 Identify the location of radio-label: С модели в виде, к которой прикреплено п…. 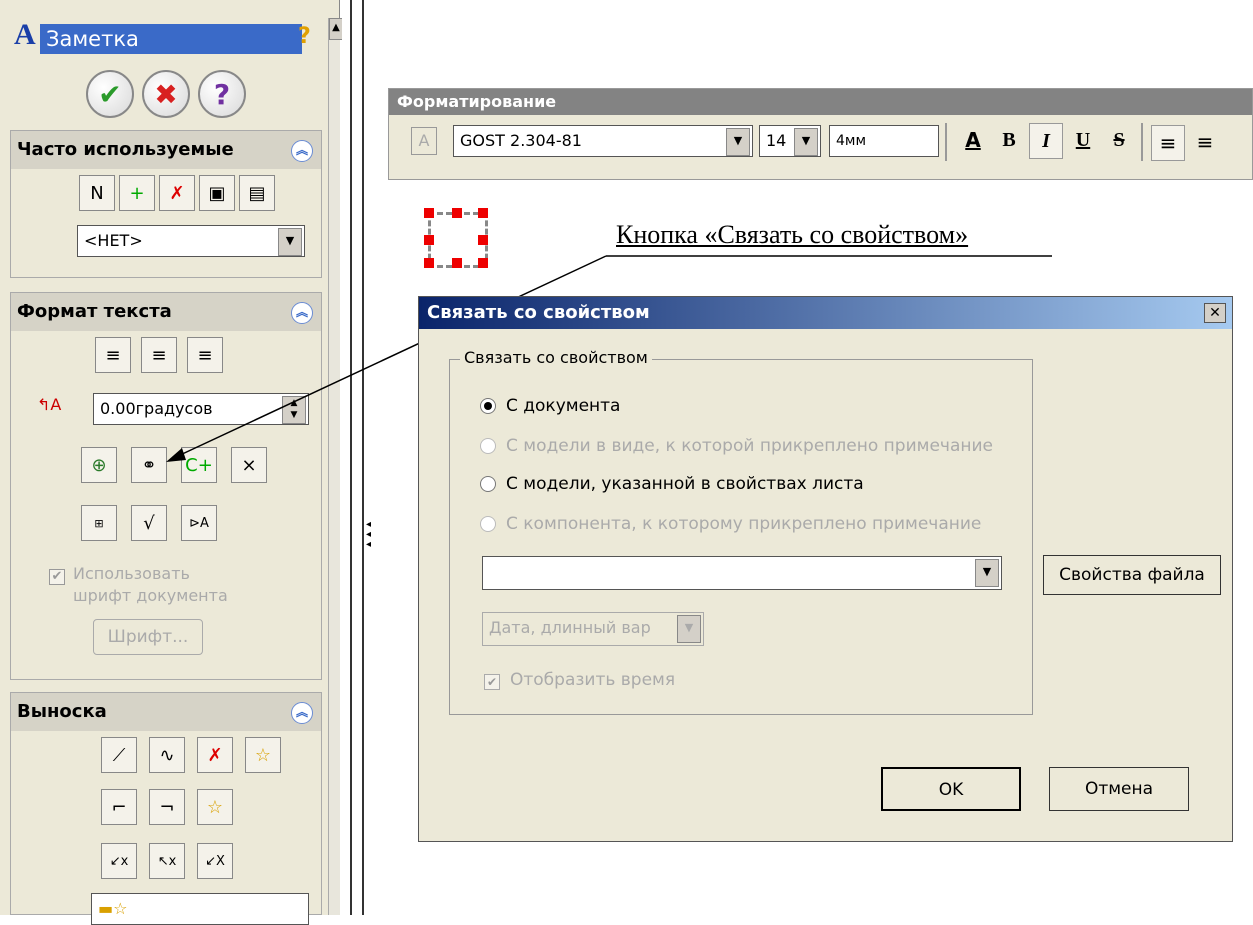
(749, 446).